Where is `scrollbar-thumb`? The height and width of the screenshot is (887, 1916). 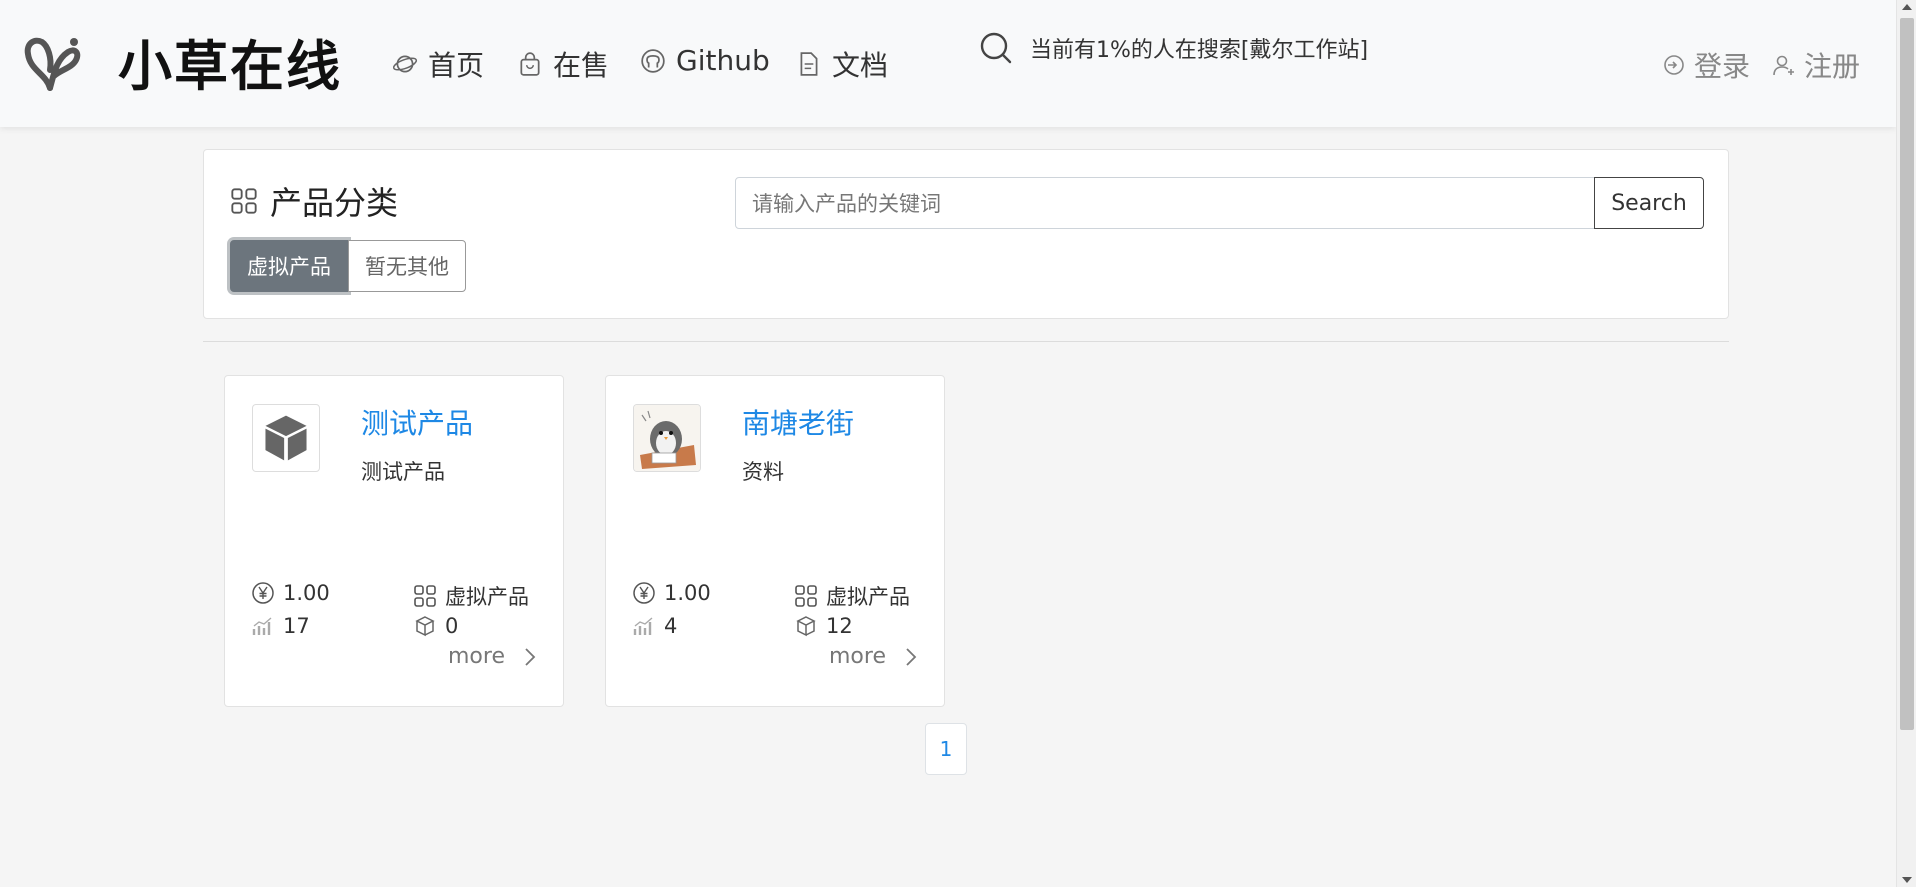 scrollbar-thumb is located at coordinates (1907, 374).